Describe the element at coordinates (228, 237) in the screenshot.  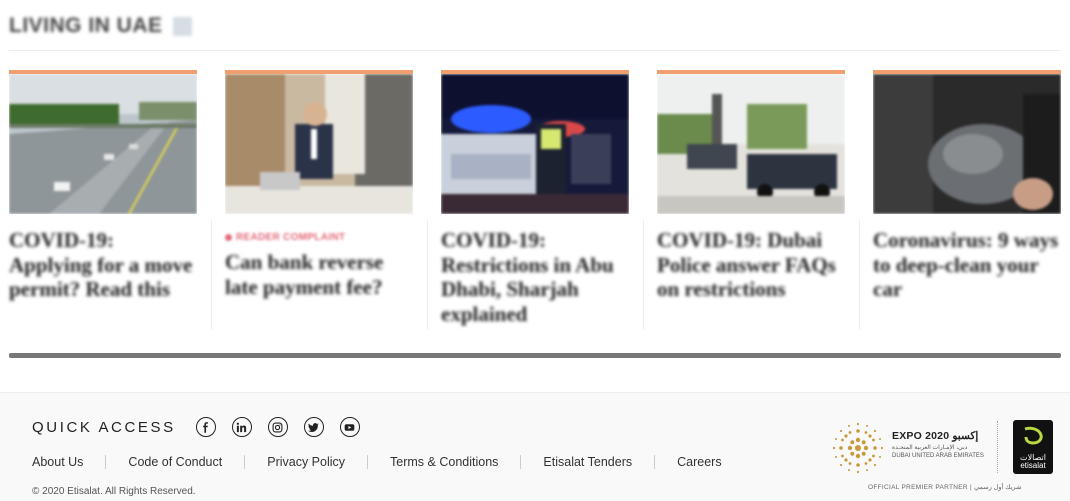
I see `reader-complaint-icon` at that location.